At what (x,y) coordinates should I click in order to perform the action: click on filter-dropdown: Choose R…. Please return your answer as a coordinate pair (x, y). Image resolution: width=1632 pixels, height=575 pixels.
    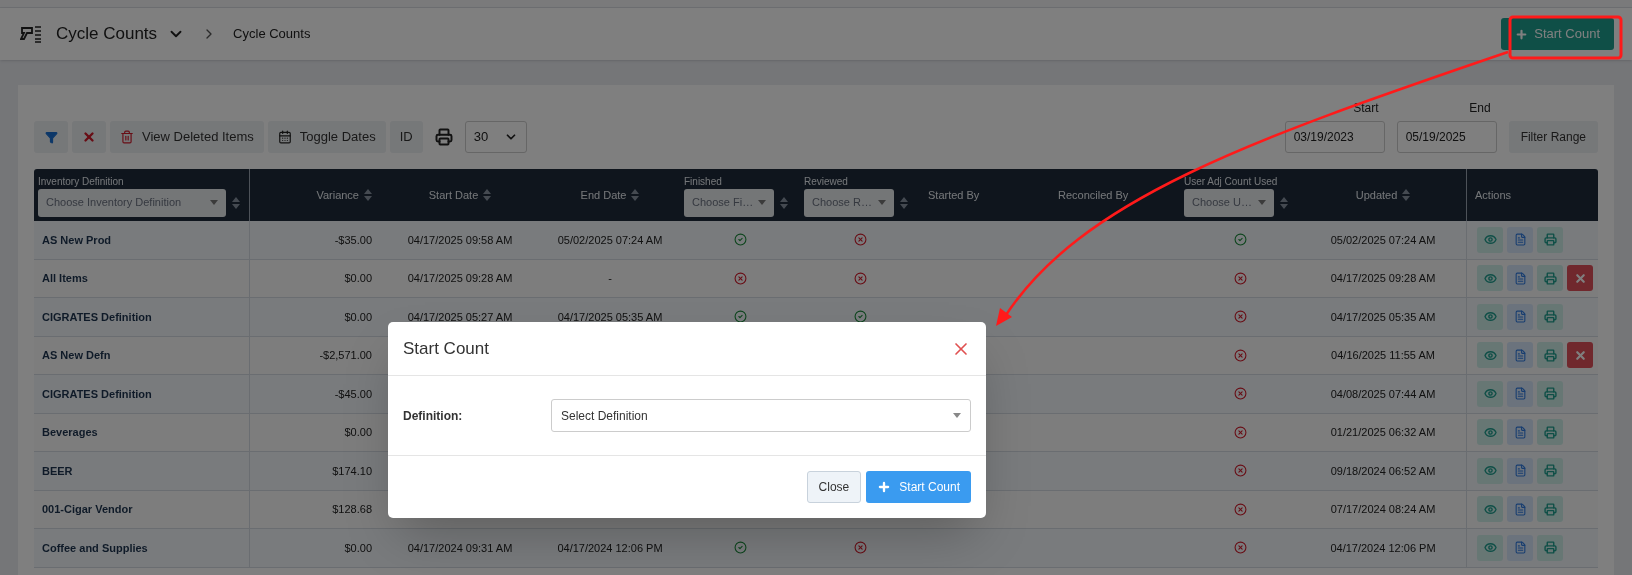
    Looking at the image, I should click on (849, 202).